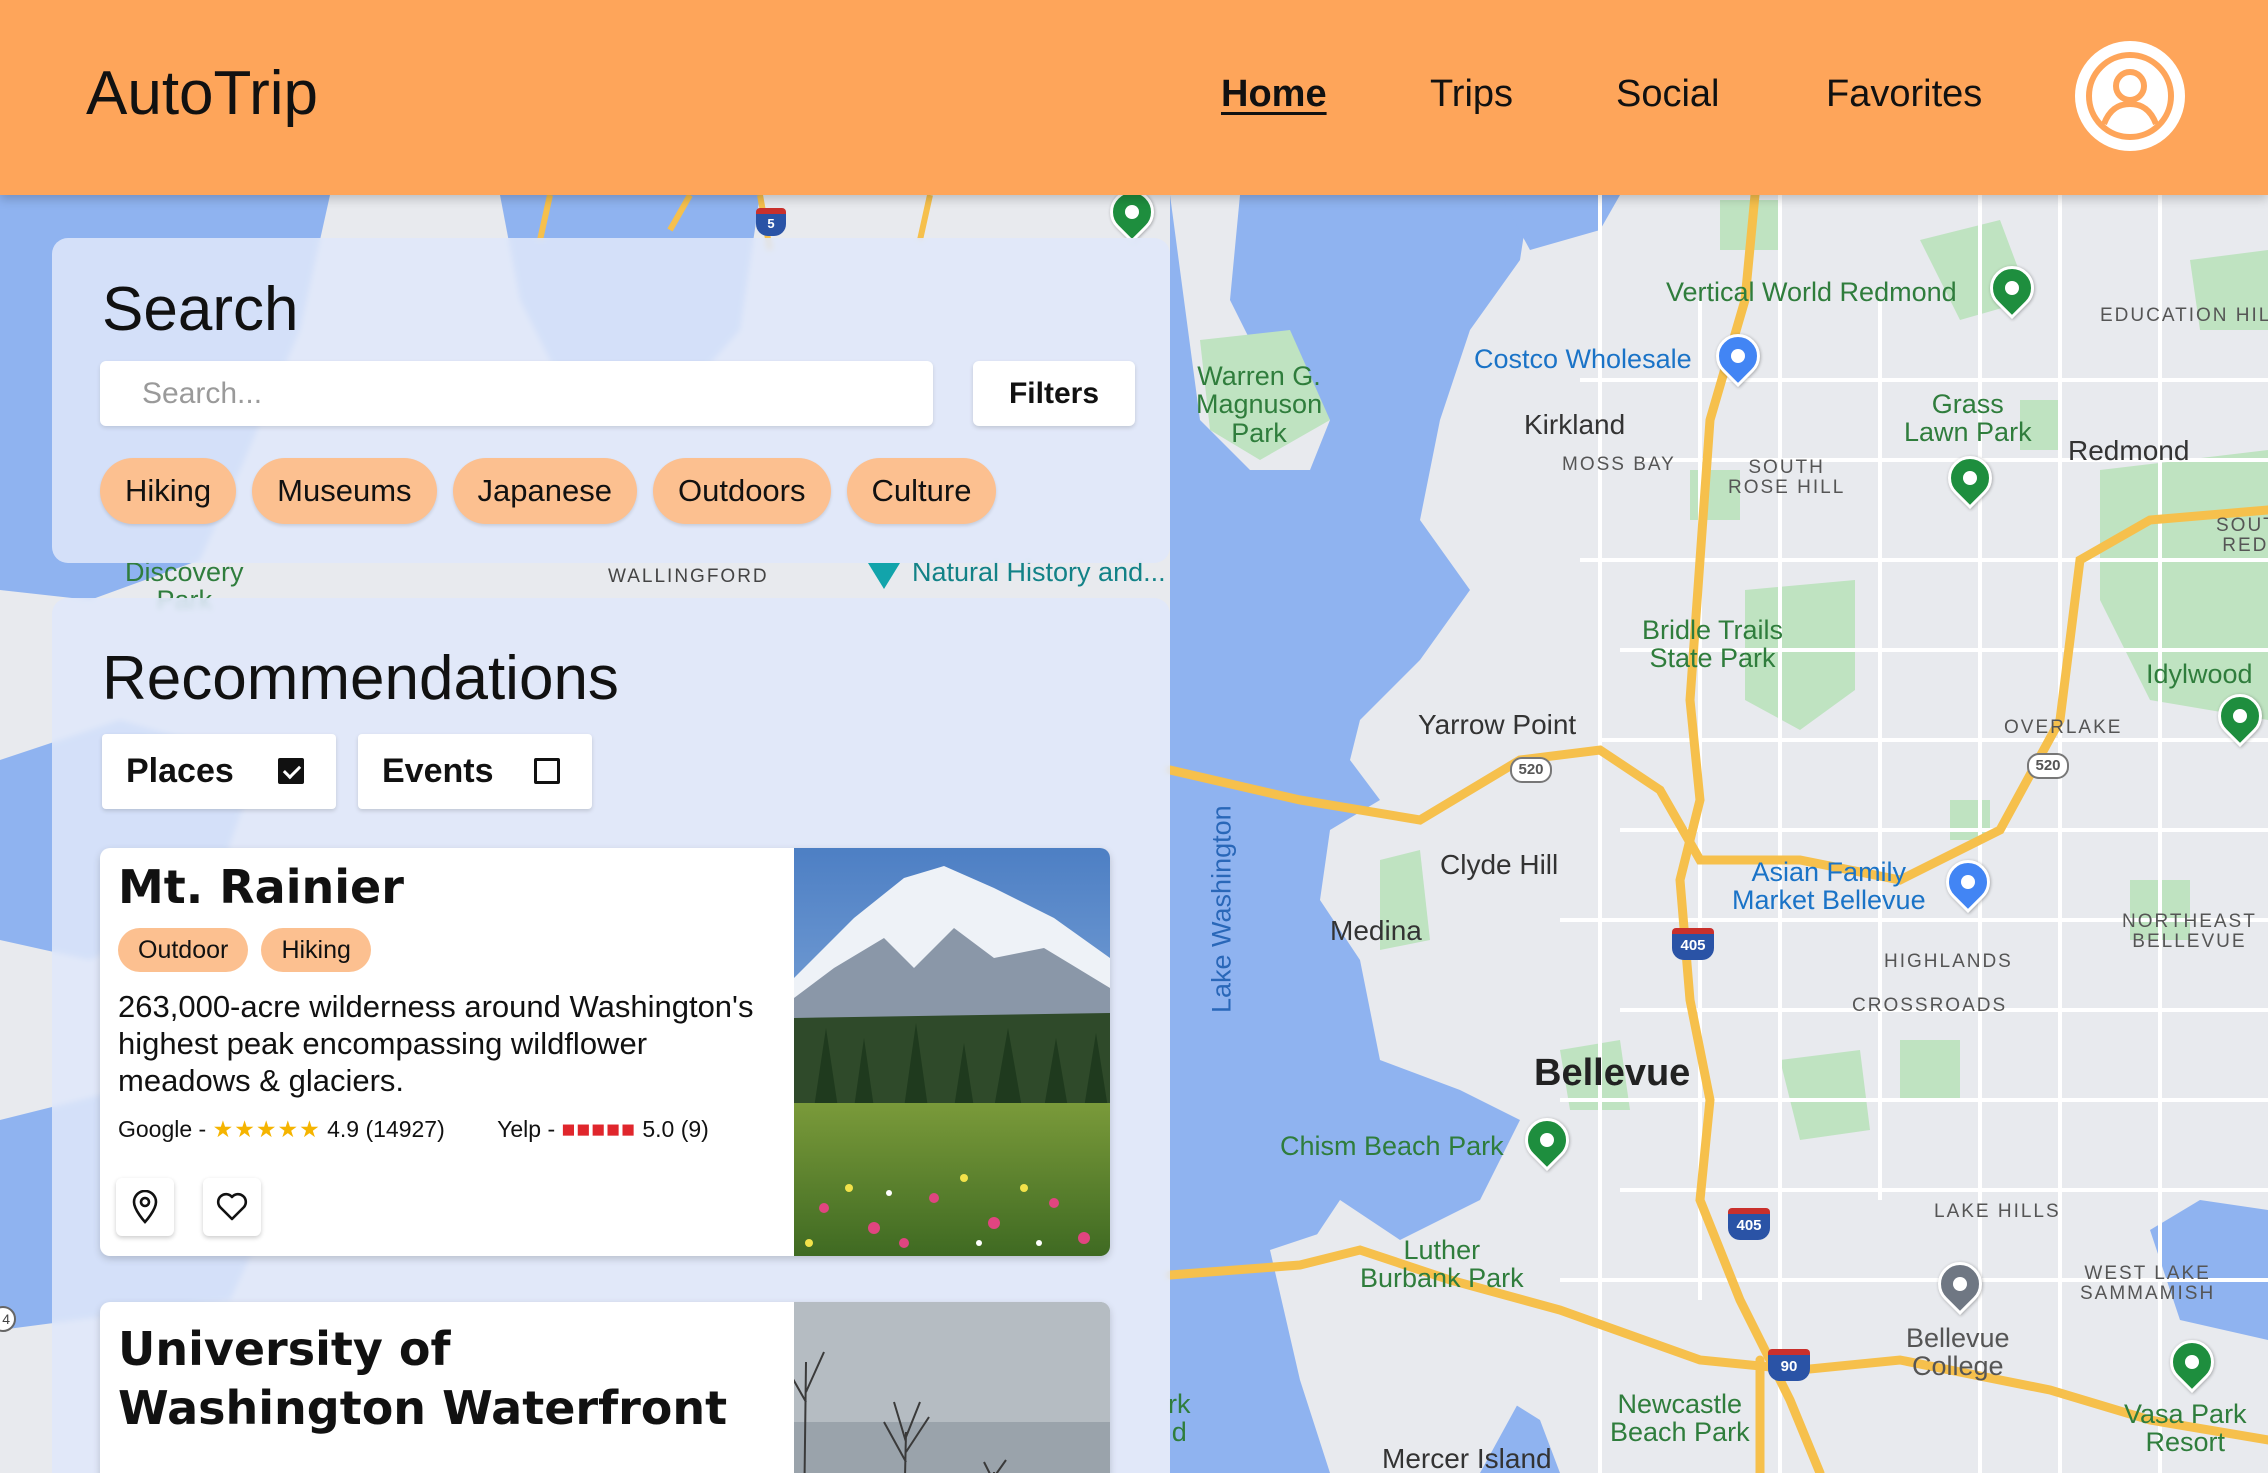 This screenshot has height=1473, width=2268. I want to click on tag-hiking: Hiking, so click(316, 950).